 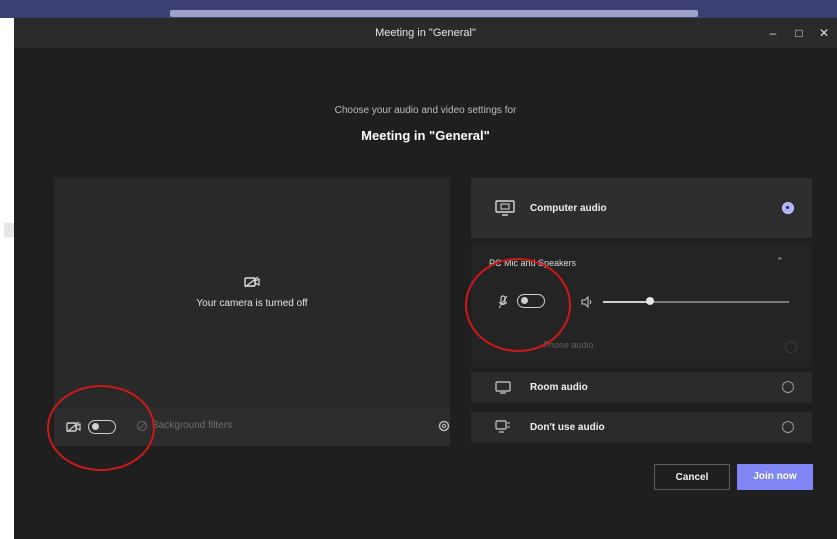 I want to click on prompt-subtitle: Choose your audio and video settings for, so click(x=425, y=110).